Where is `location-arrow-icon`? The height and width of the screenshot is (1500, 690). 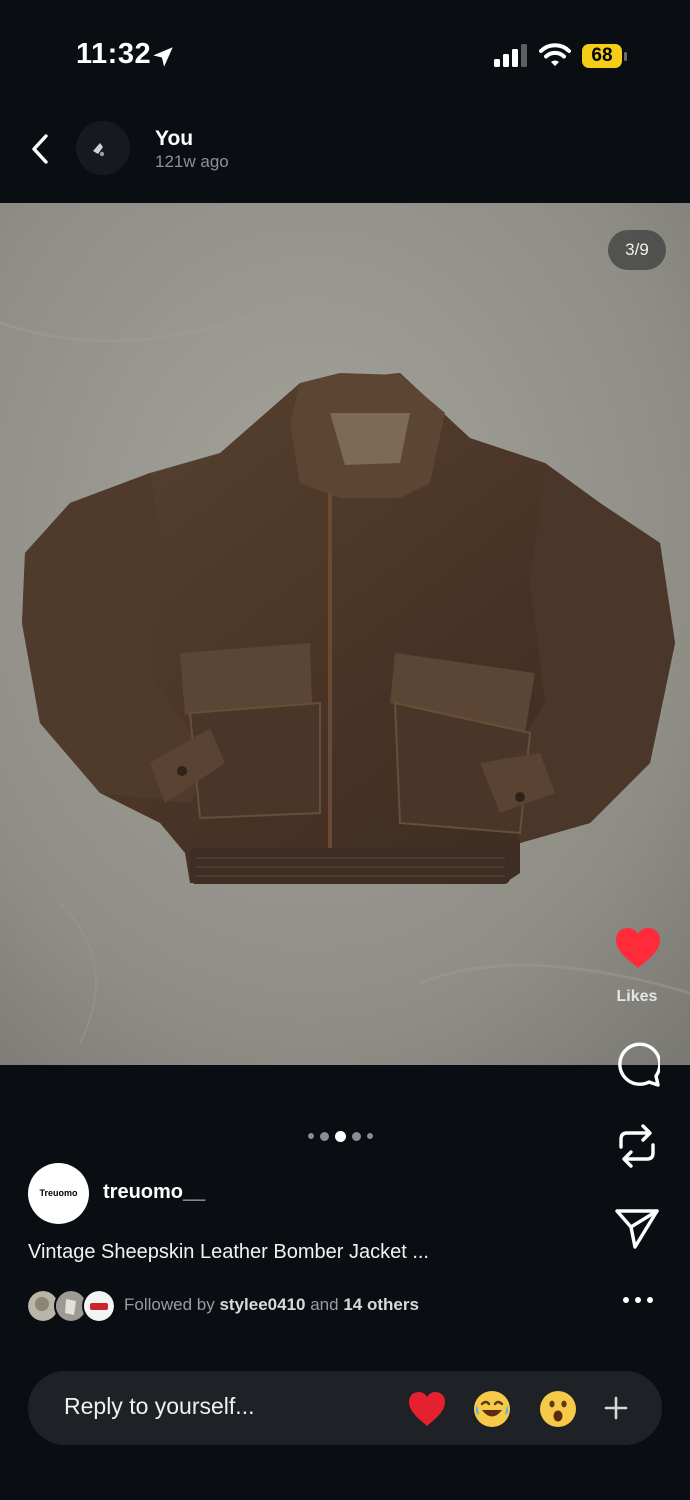 location-arrow-icon is located at coordinates (163, 57).